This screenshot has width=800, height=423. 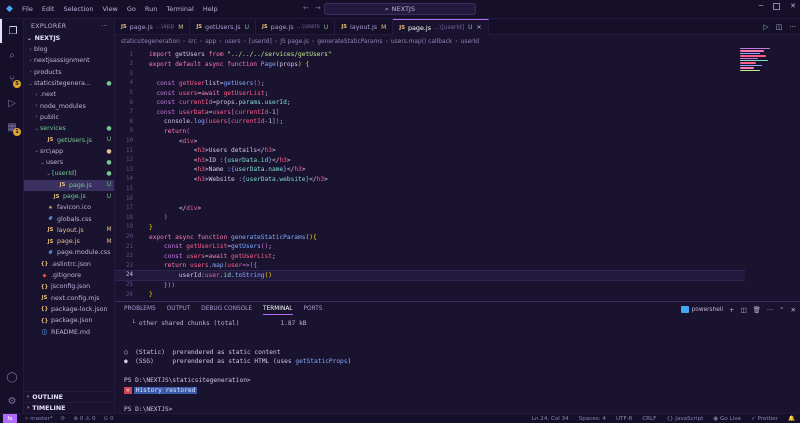 I want to click on folder-item: › .next, so click(x=69, y=94).